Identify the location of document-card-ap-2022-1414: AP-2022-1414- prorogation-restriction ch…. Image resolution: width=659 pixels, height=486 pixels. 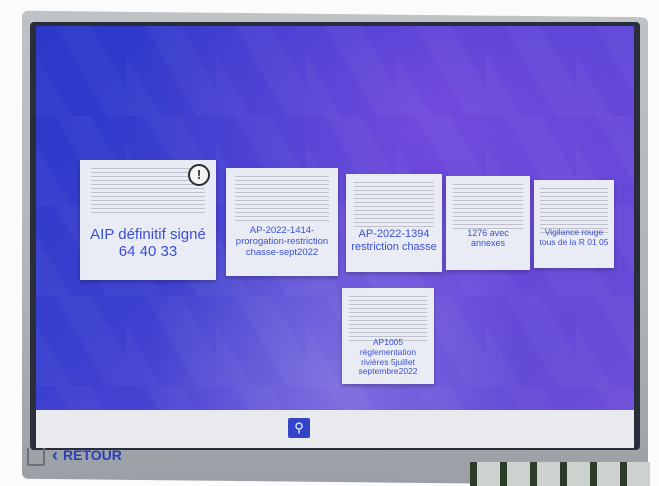
(282, 222).